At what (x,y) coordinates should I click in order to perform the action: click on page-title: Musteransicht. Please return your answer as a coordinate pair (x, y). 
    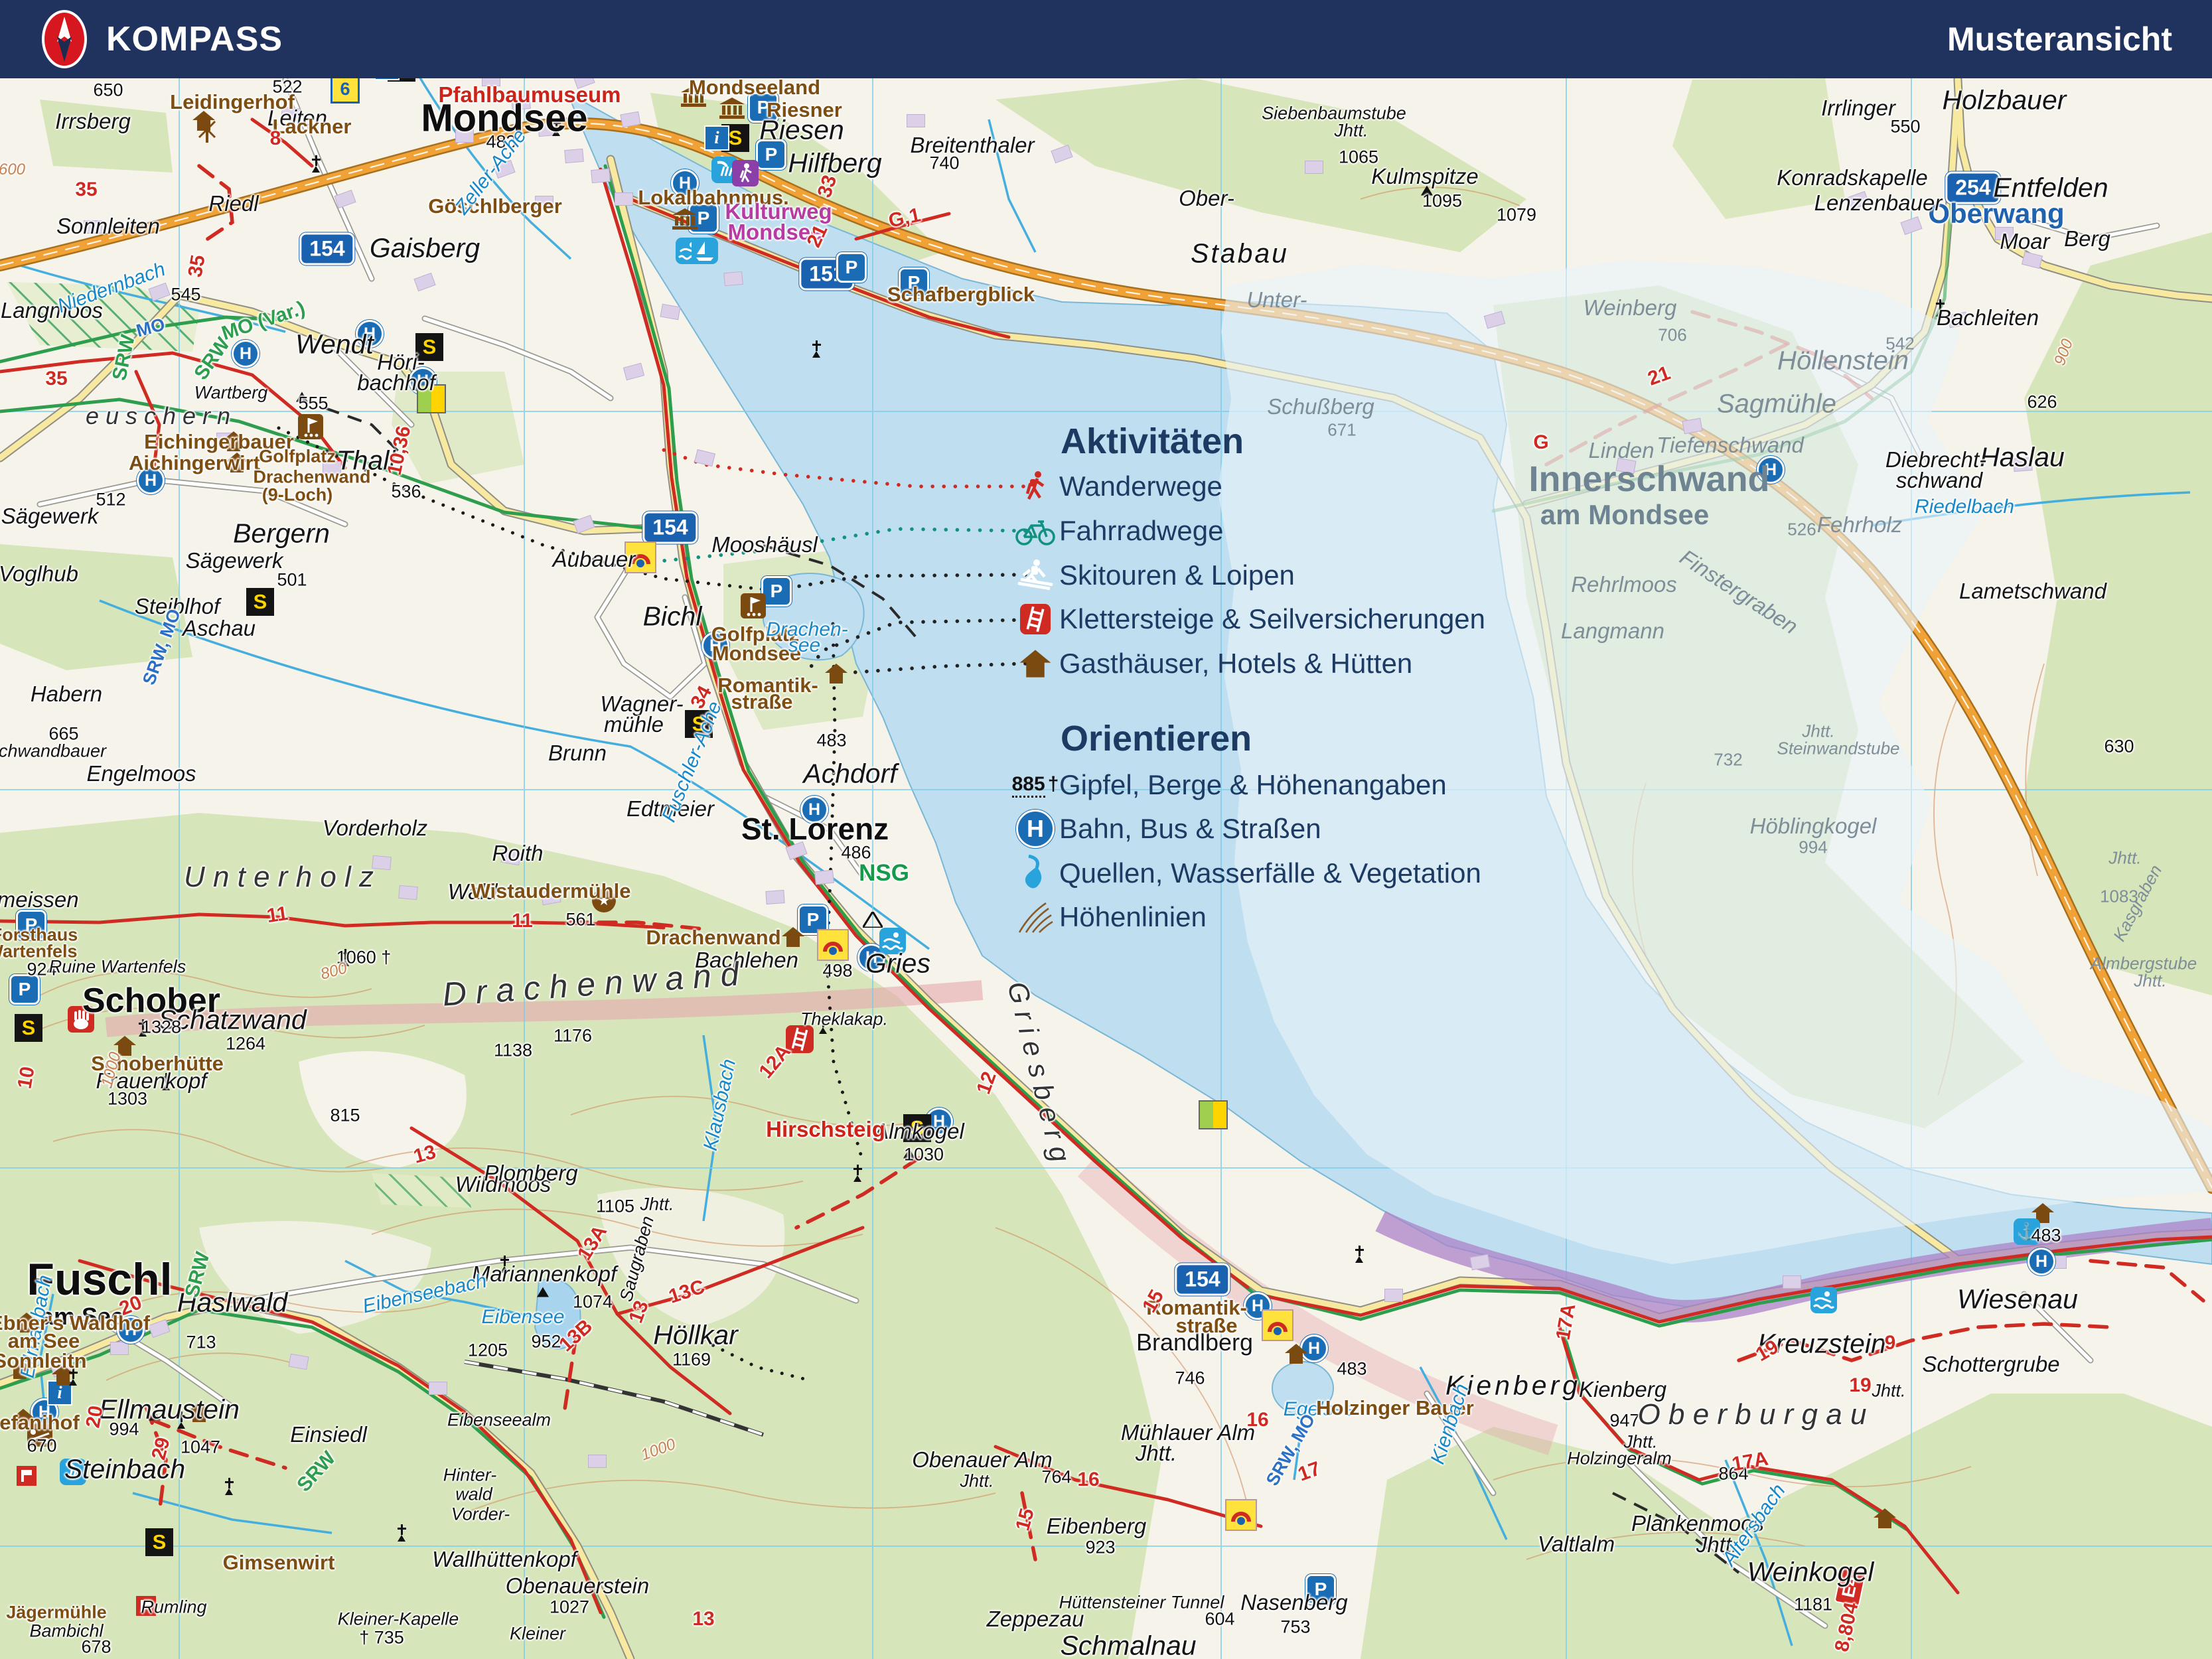
    Looking at the image, I should click on (2059, 39).